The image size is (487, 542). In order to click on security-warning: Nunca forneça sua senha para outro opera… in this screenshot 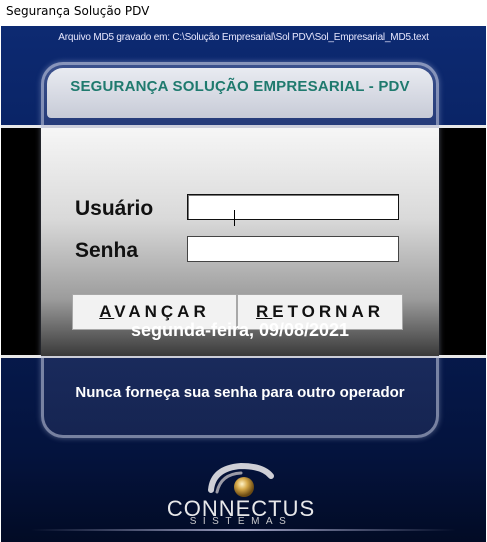, I will do `click(240, 392)`.